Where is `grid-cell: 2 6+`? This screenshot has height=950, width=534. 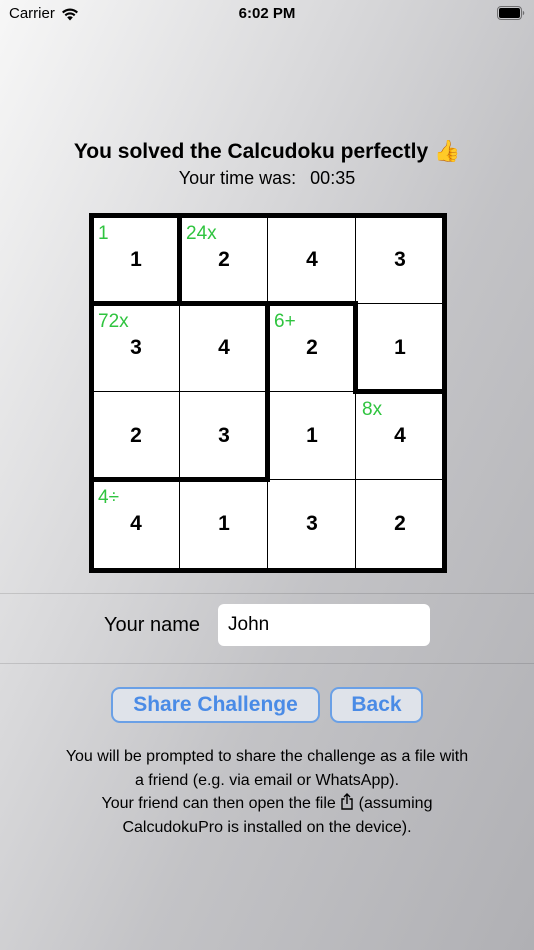 grid-cell: 2 6+ is located at coordinates (312, 348).